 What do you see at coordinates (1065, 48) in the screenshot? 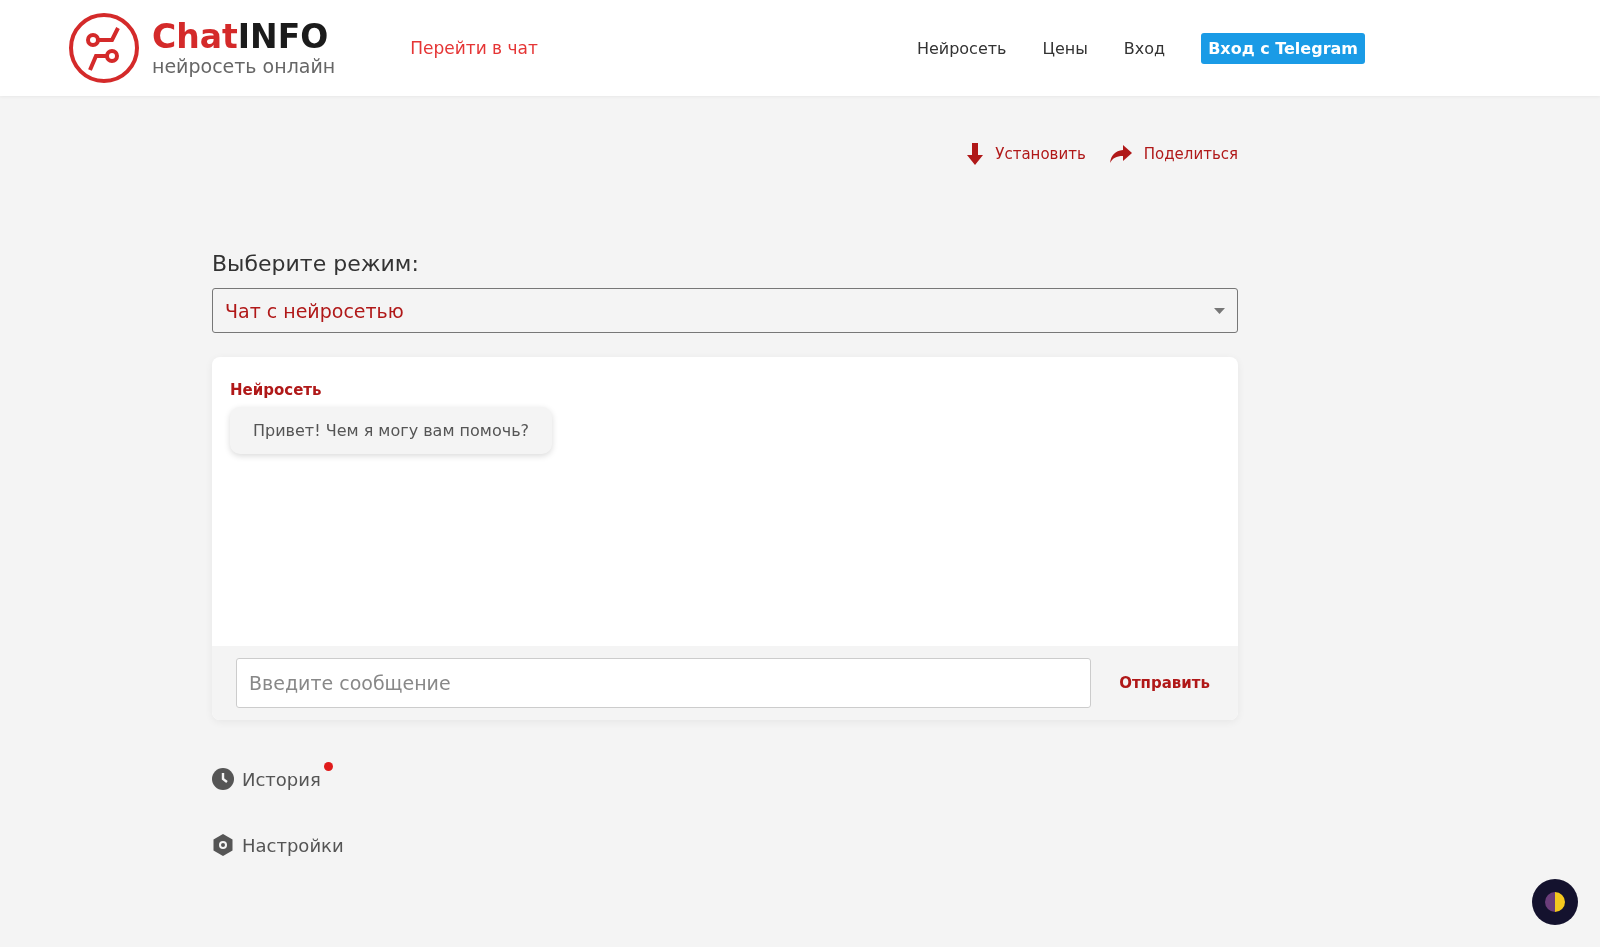
I see `nav-link: Цены` at bounding box center [1065, 48].